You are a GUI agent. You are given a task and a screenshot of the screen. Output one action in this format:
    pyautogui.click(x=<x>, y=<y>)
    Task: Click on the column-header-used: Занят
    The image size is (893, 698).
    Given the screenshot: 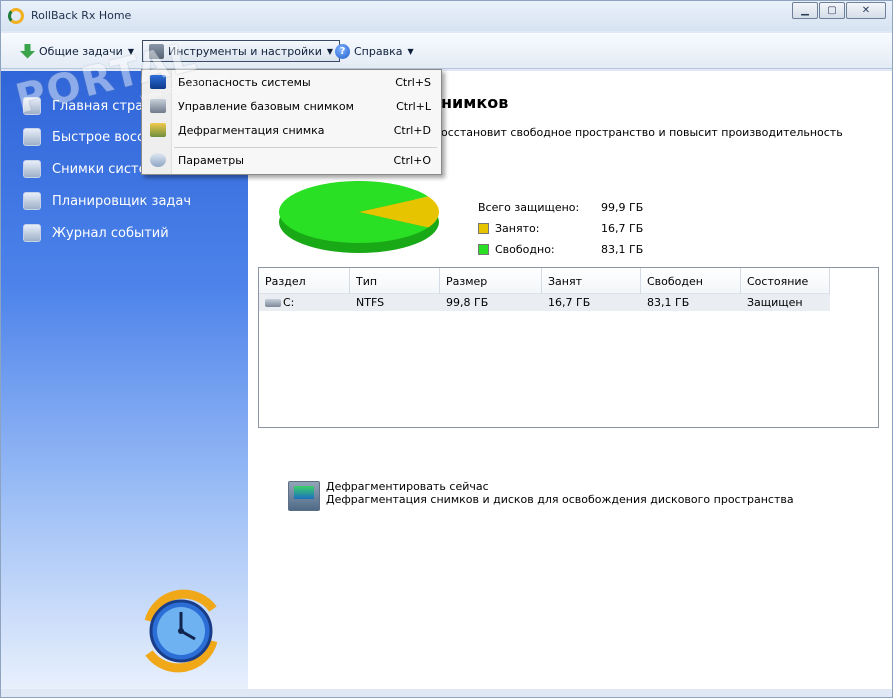 What is the action you would take?
    pyautogui.click(x=591, y=281)
    